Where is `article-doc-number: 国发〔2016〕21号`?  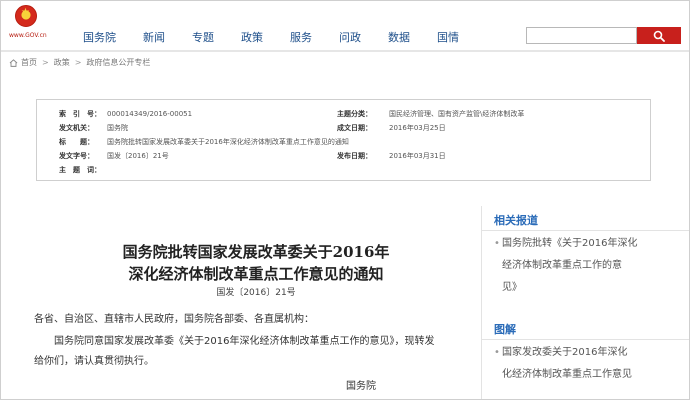 article-doc-number: 国发〔2016〕21号 is located at coordinates (256, 293).